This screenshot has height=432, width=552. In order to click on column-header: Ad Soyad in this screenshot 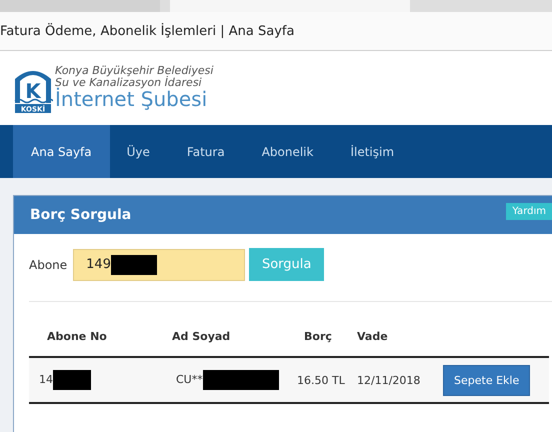, I will do `click(201, 336)`.